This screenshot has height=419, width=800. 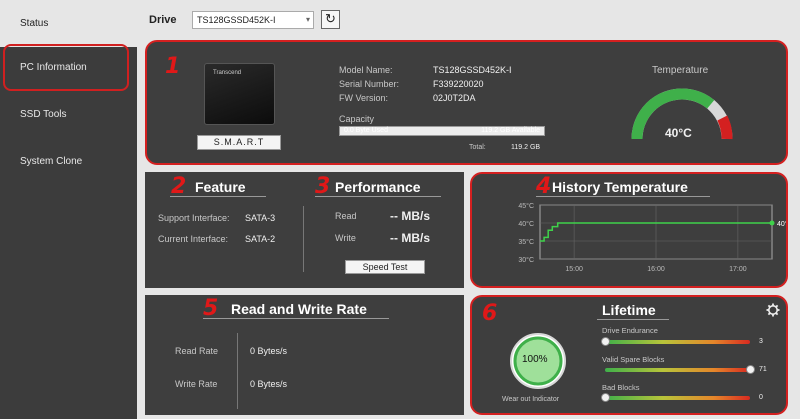 I want to click on current-interface-value: SATA-2, so click(x=260, y=239).